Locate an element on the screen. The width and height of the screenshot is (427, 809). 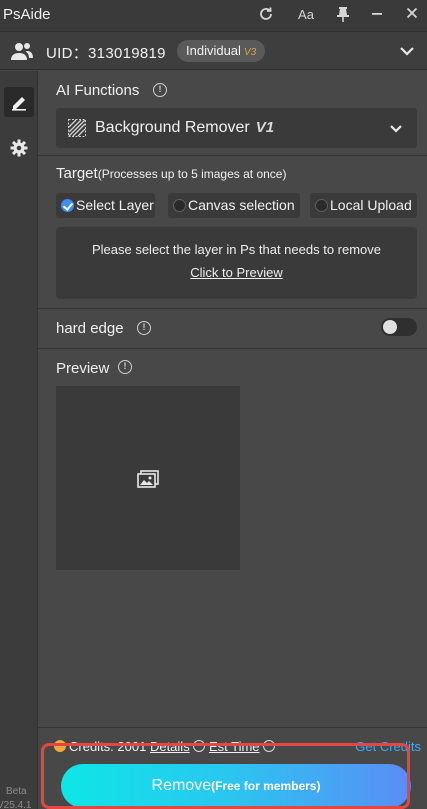
est-time-link: Est Time is located at coordinates (234, 746).